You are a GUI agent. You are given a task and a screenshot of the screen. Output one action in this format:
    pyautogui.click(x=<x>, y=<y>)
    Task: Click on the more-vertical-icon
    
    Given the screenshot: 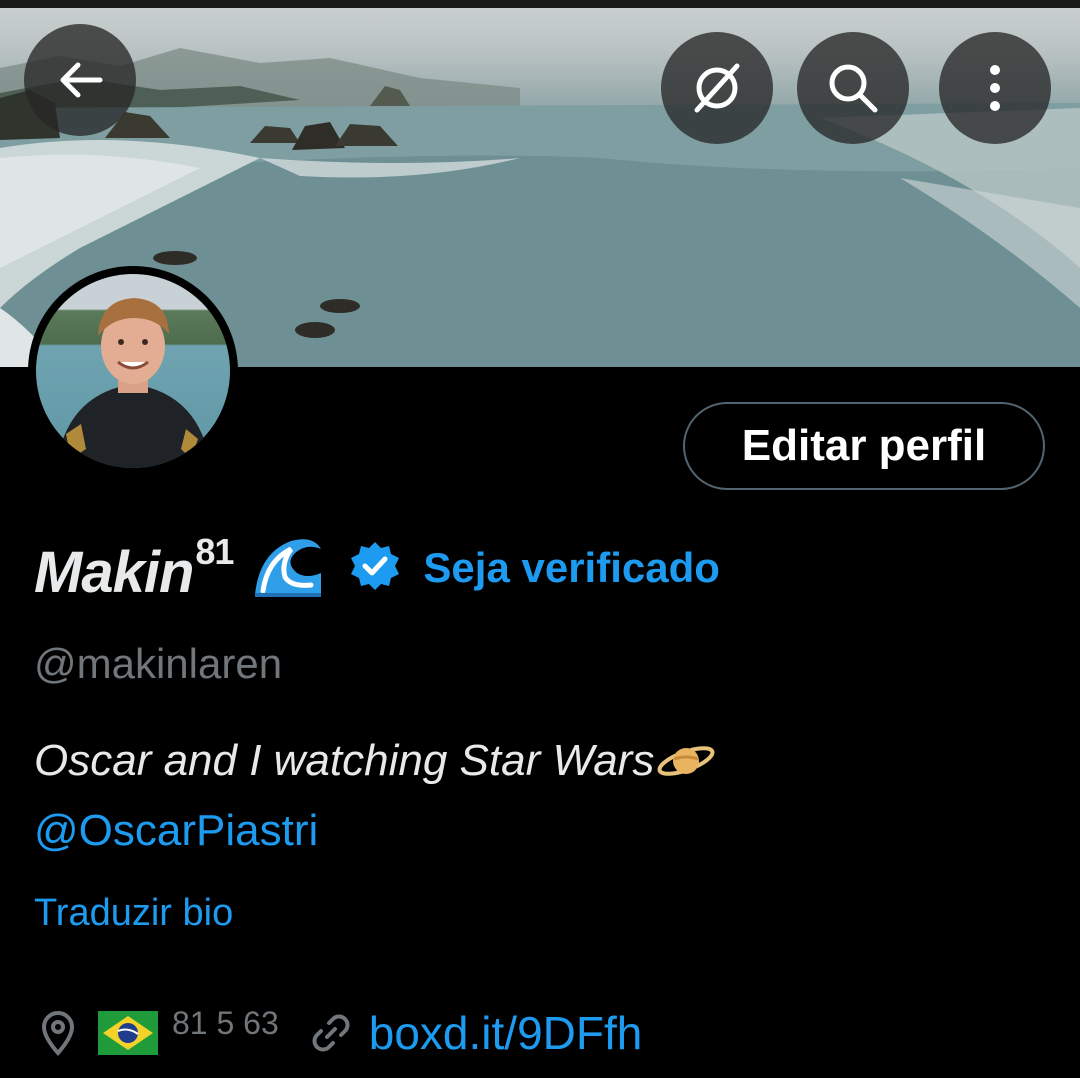 What is the action you would take?
    pyautogui.click(x=995, y=88)
    